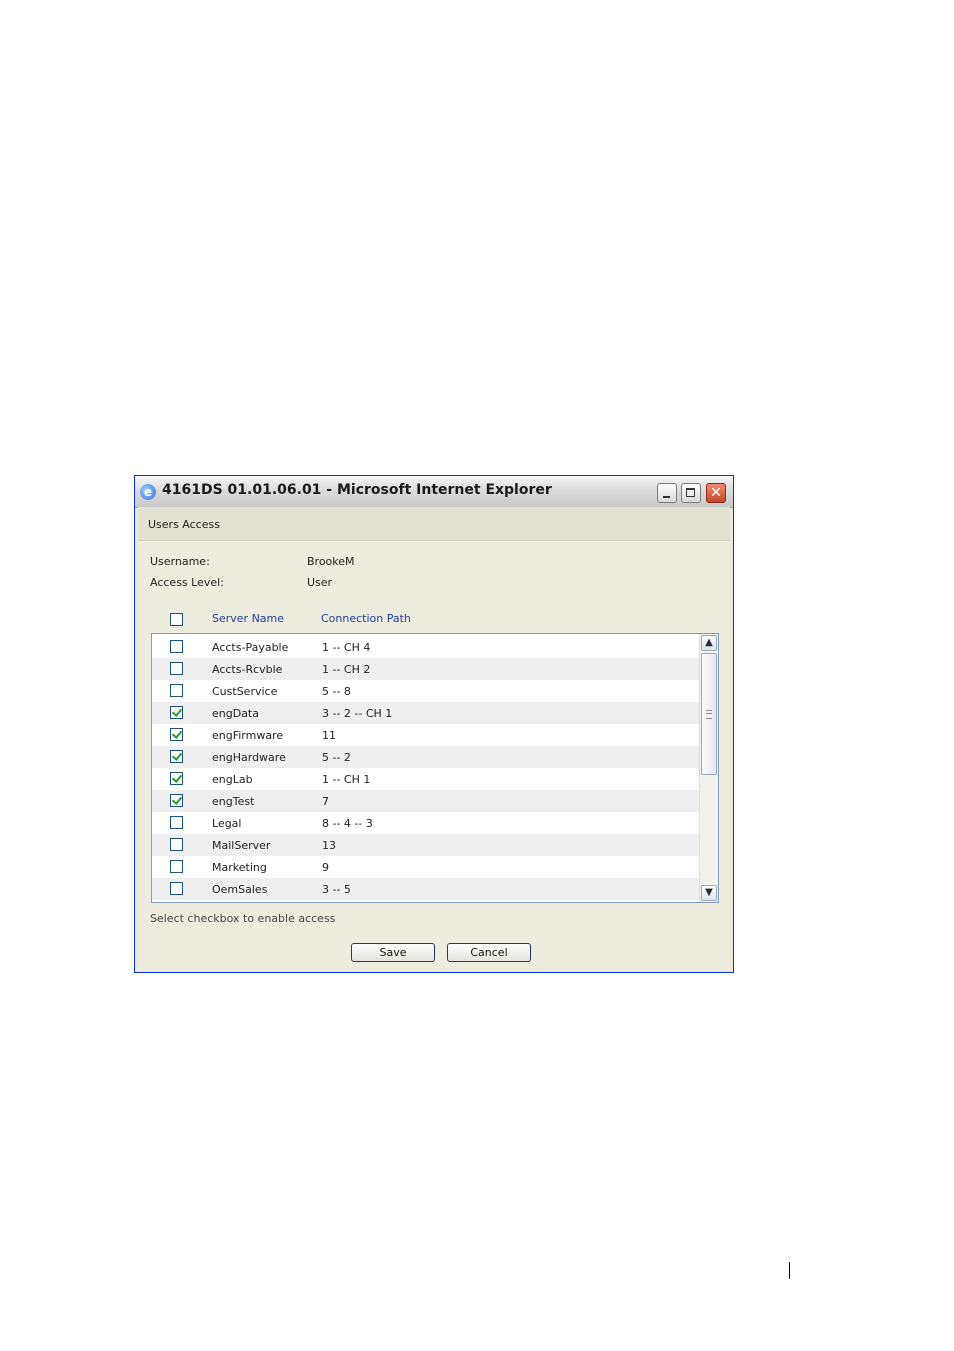 This screenshot has height=1351, width=954. I want to click on scroll-thumb, so click(709, 714).